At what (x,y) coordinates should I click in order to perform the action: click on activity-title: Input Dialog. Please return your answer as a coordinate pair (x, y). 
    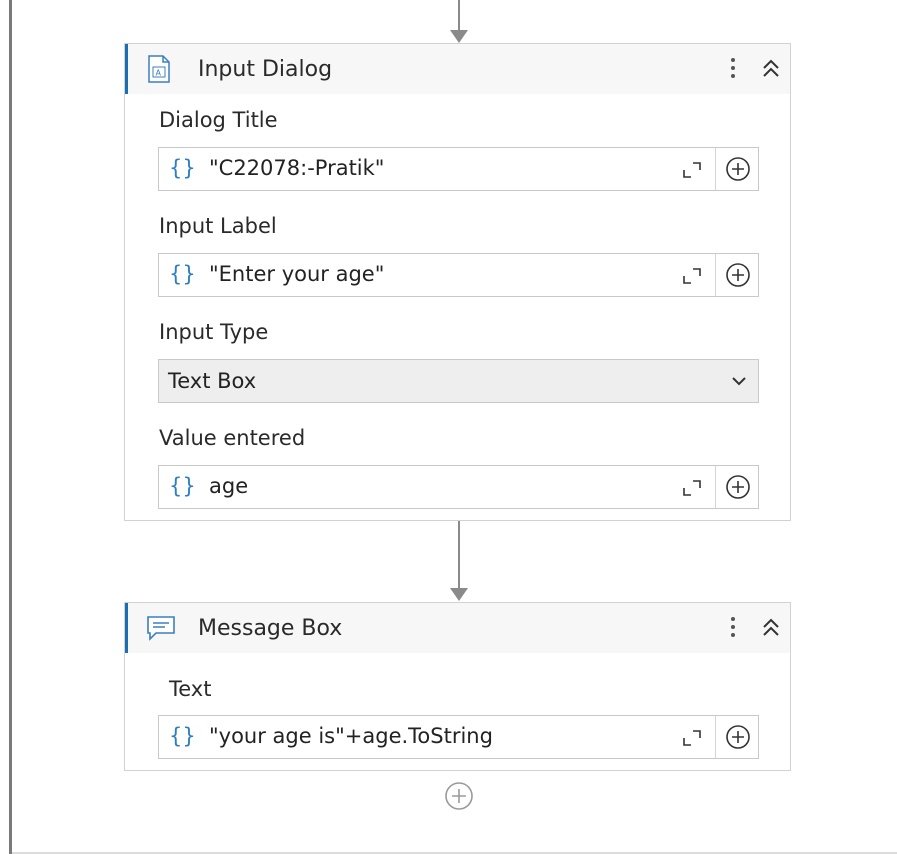
    Looking at the image, I should click on (265, 69).